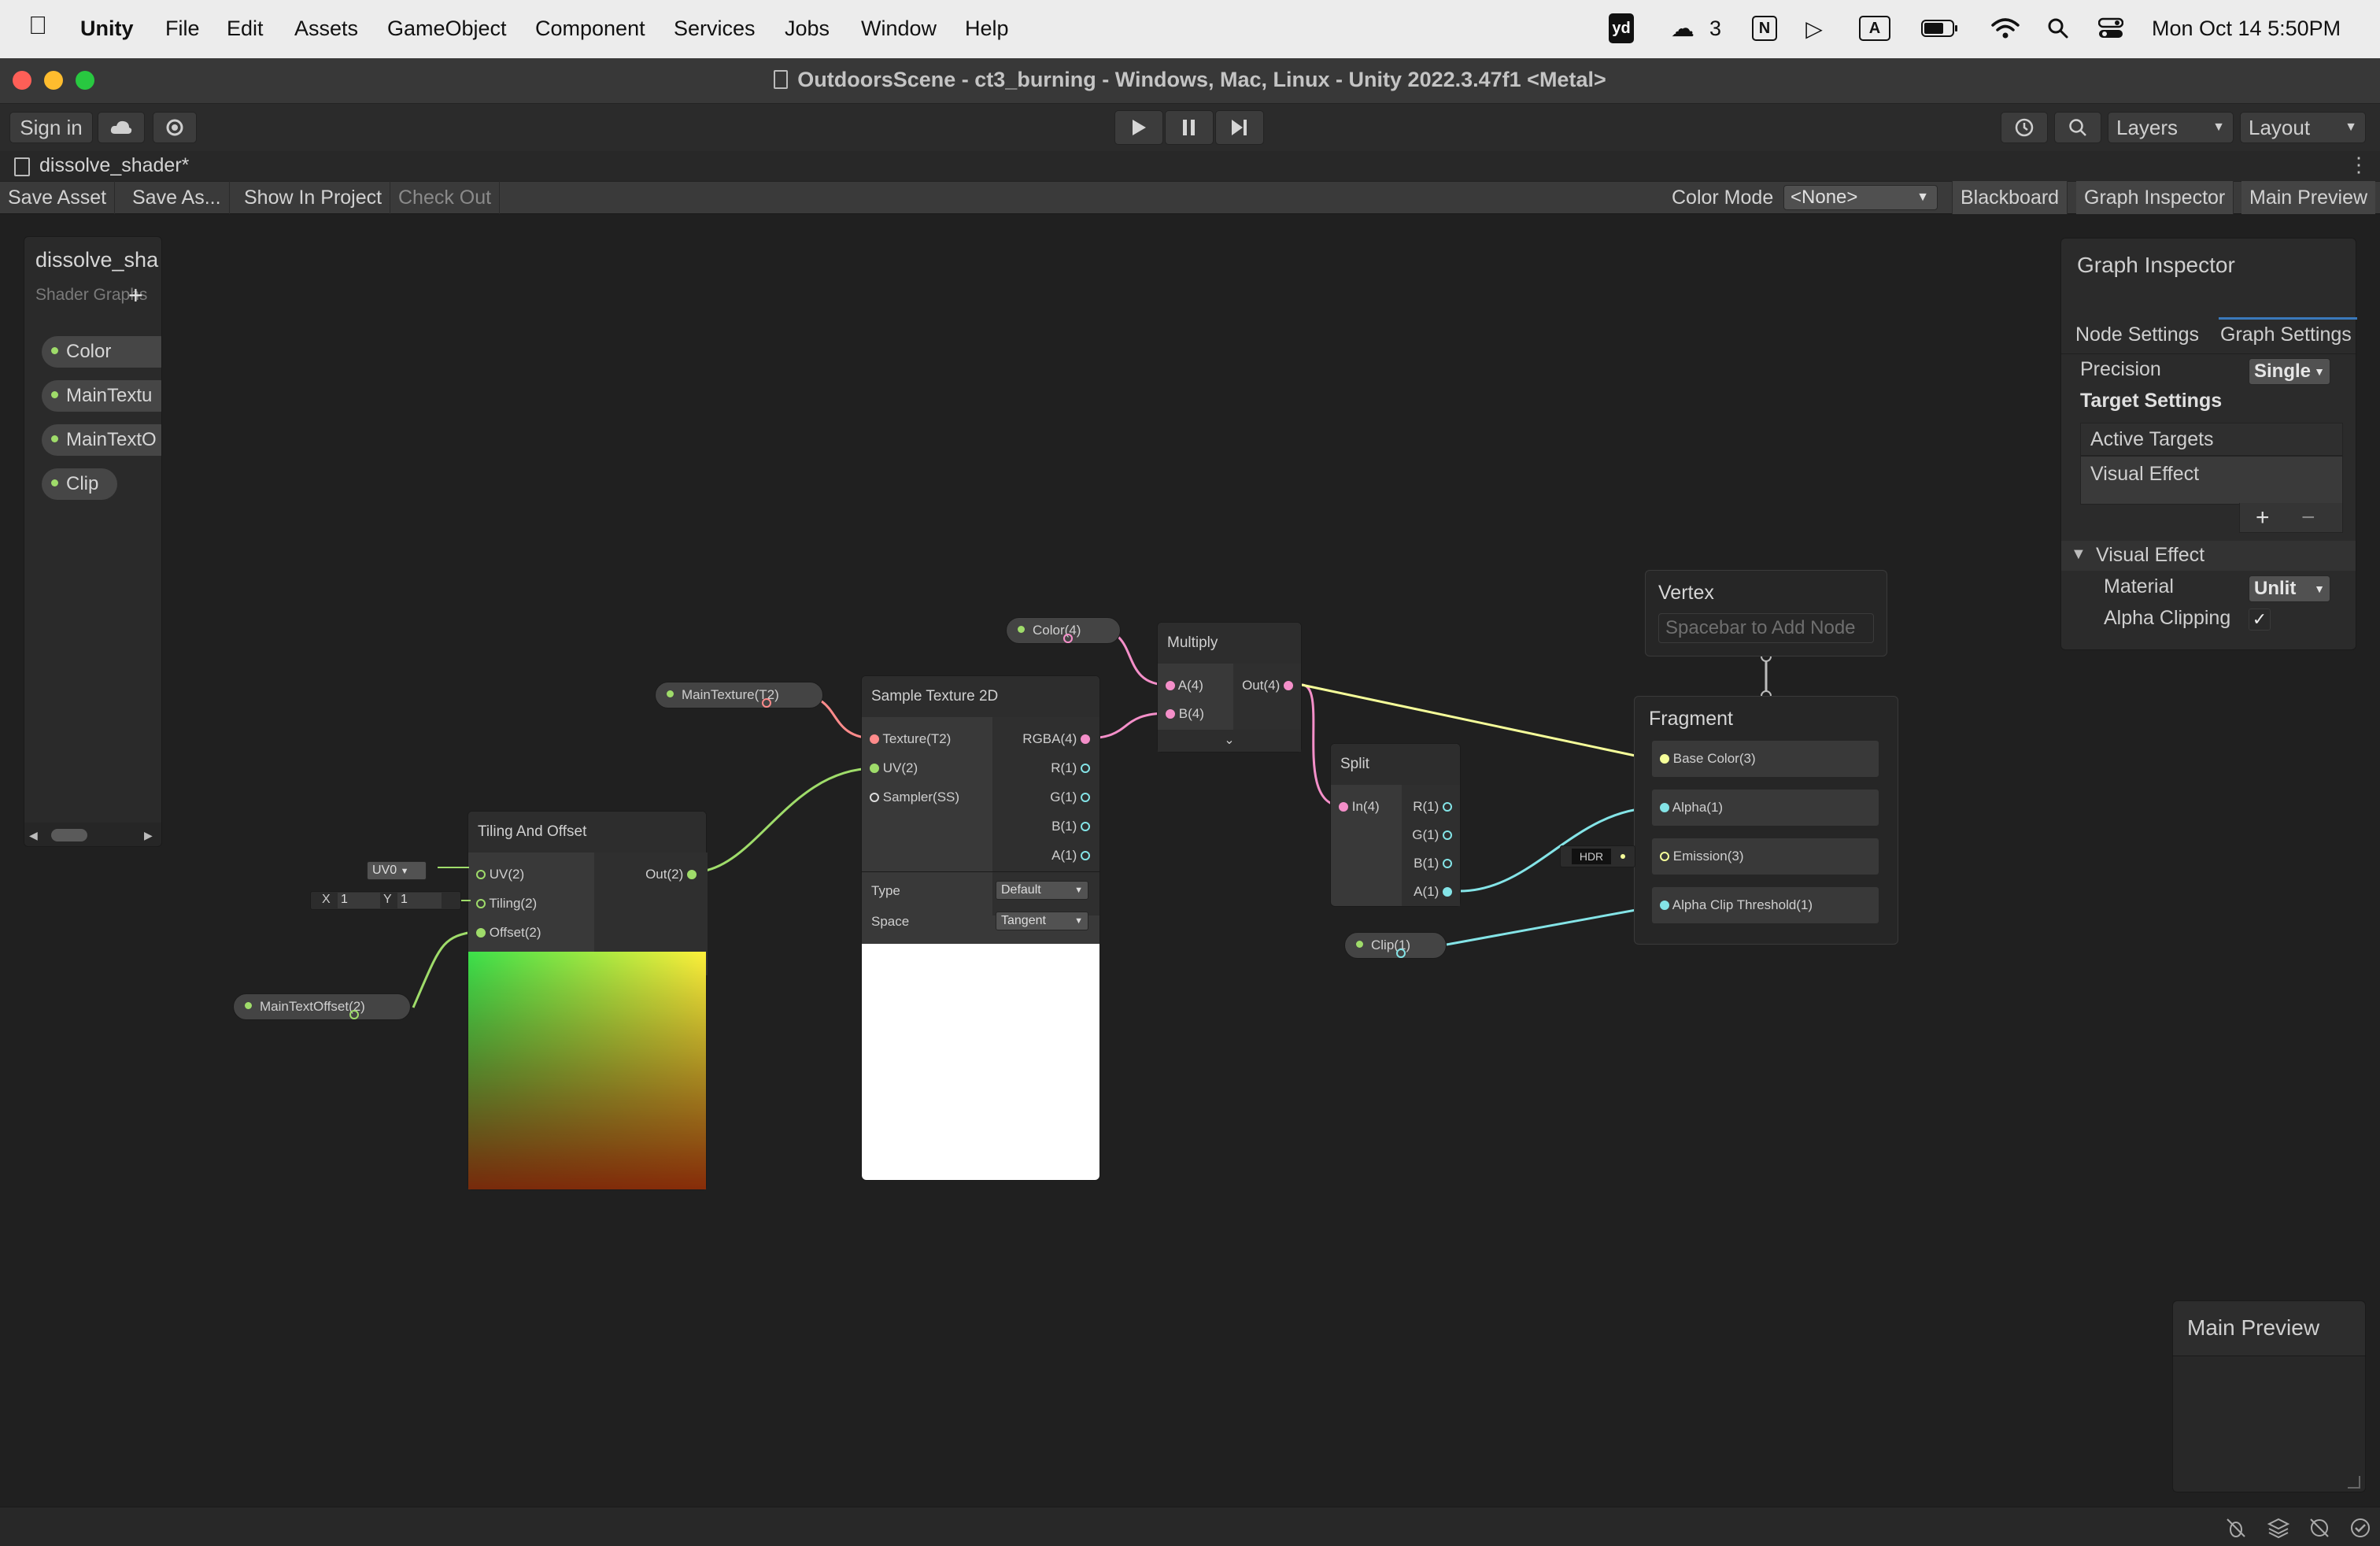  Describe the element at coordinates (2253, 1327) in the screenshot. I see `main-preview-title: Main Preview` at that location.